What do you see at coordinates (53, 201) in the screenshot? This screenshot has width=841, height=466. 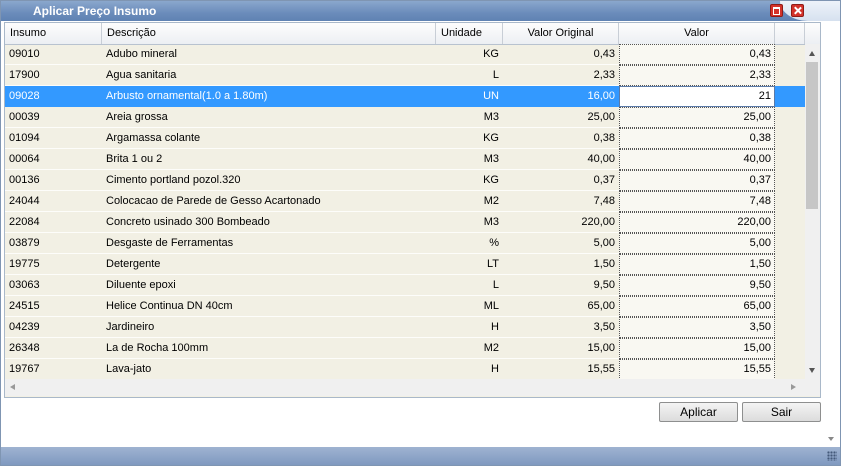 I see `cell-insumo: 24044` at bounding box center [53, 201].